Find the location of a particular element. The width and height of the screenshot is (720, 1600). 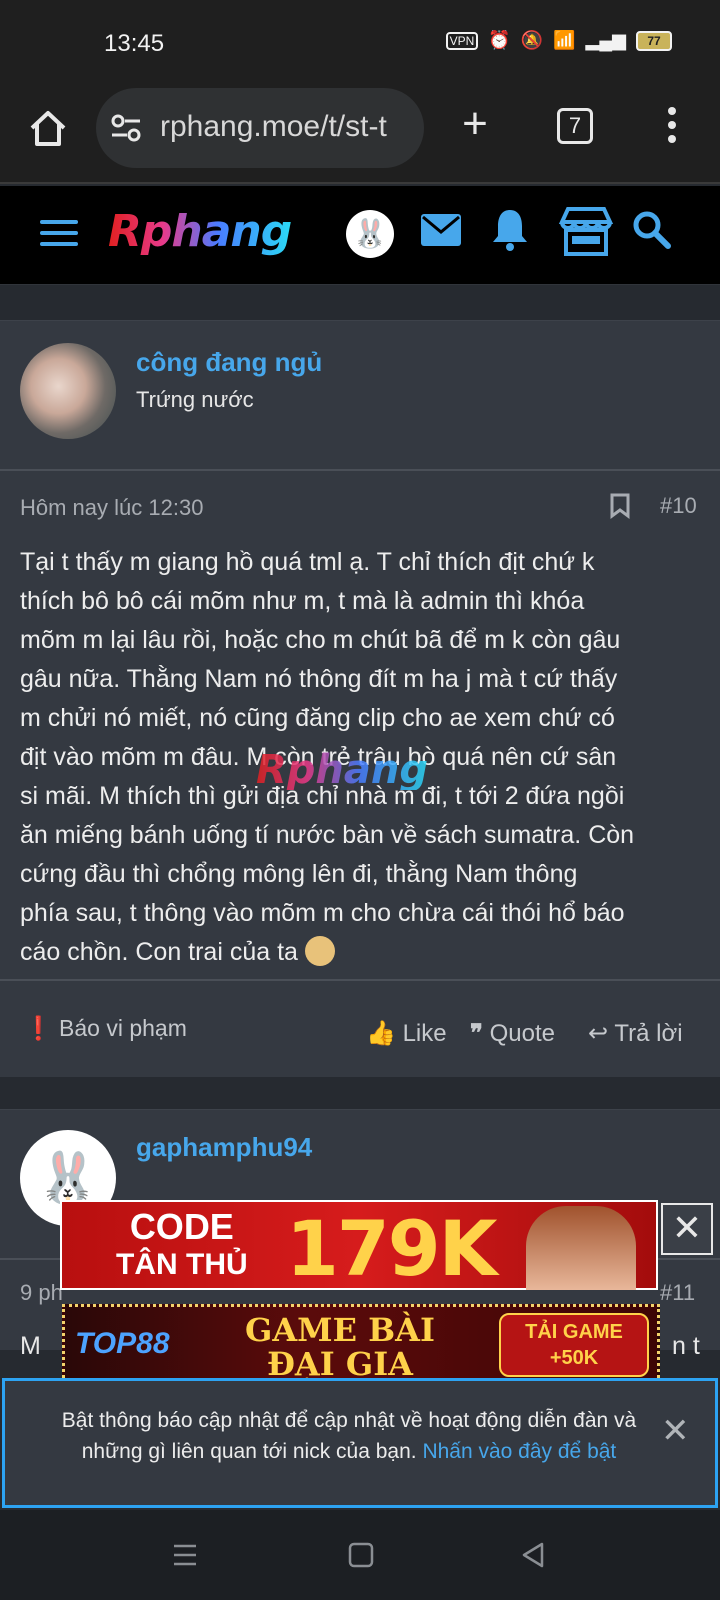

ad-download-button: TẢI GAME +50K is located at coordinates (574, 1345).